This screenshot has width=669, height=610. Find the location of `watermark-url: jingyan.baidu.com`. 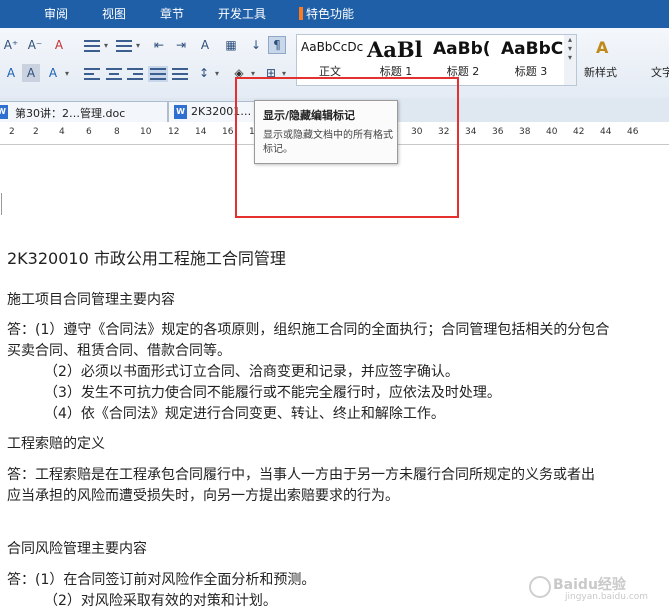

watermark-url: jingyan.baidu.com is located at coordinates (607, 597).